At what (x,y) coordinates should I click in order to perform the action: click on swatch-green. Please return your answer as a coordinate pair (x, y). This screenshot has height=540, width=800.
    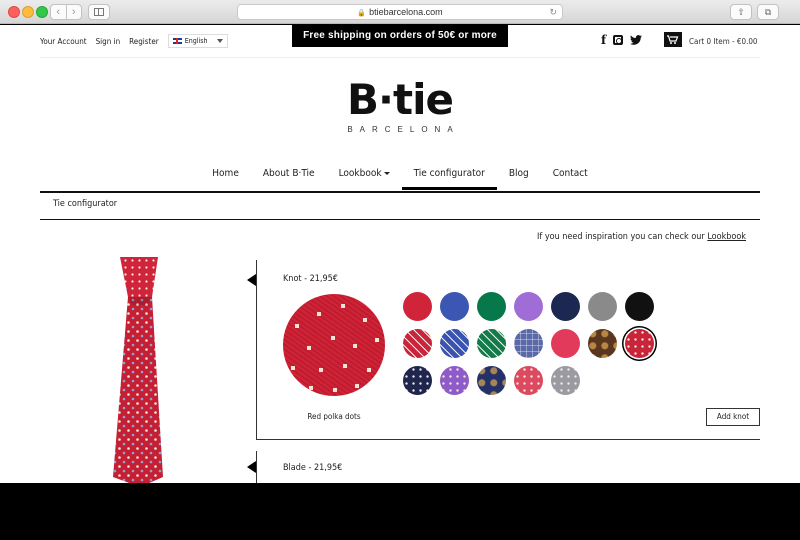
    Looking at the image, I should click on (491, 306).